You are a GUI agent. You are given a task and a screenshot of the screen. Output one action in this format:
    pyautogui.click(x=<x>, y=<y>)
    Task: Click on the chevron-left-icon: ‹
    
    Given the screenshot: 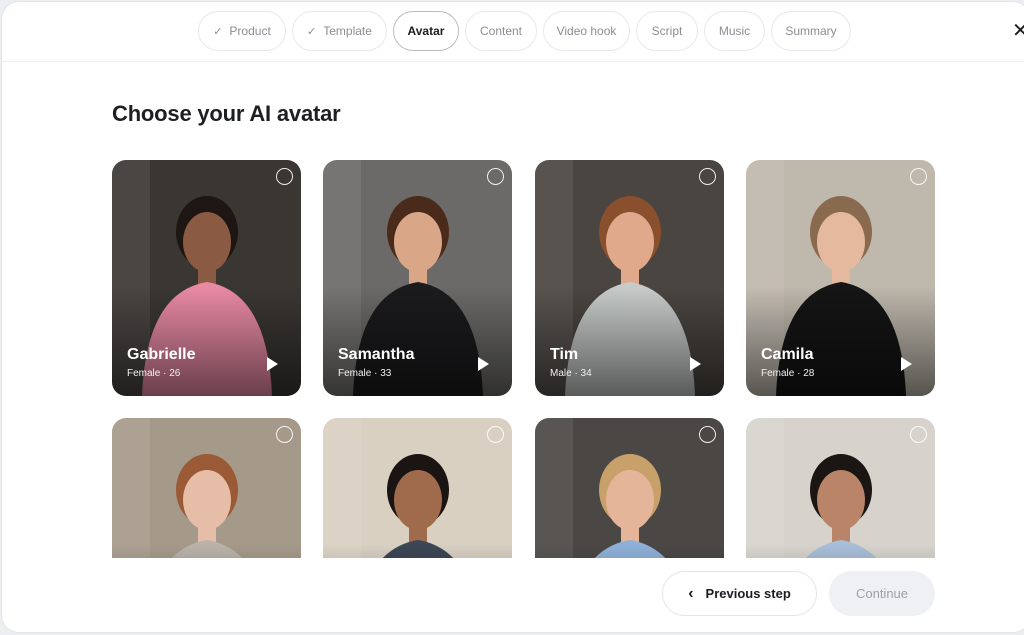 What is the action you would take?
    pyautogui.click(x=691, y=593)
    